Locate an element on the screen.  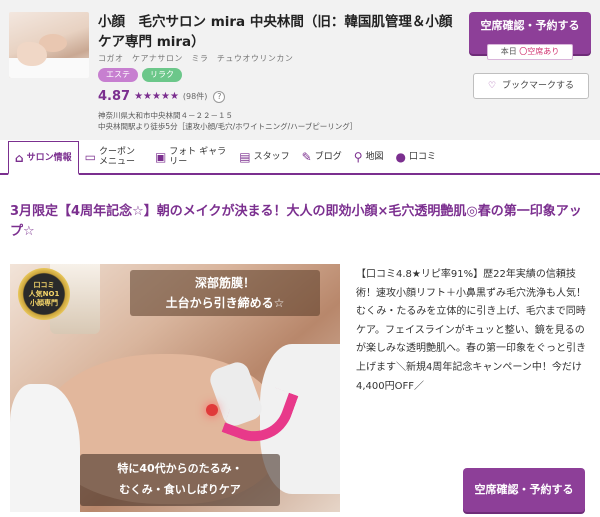
award-badge: 口コミ 人気NO1 小顔専門 is located at coordinates (44, 294).